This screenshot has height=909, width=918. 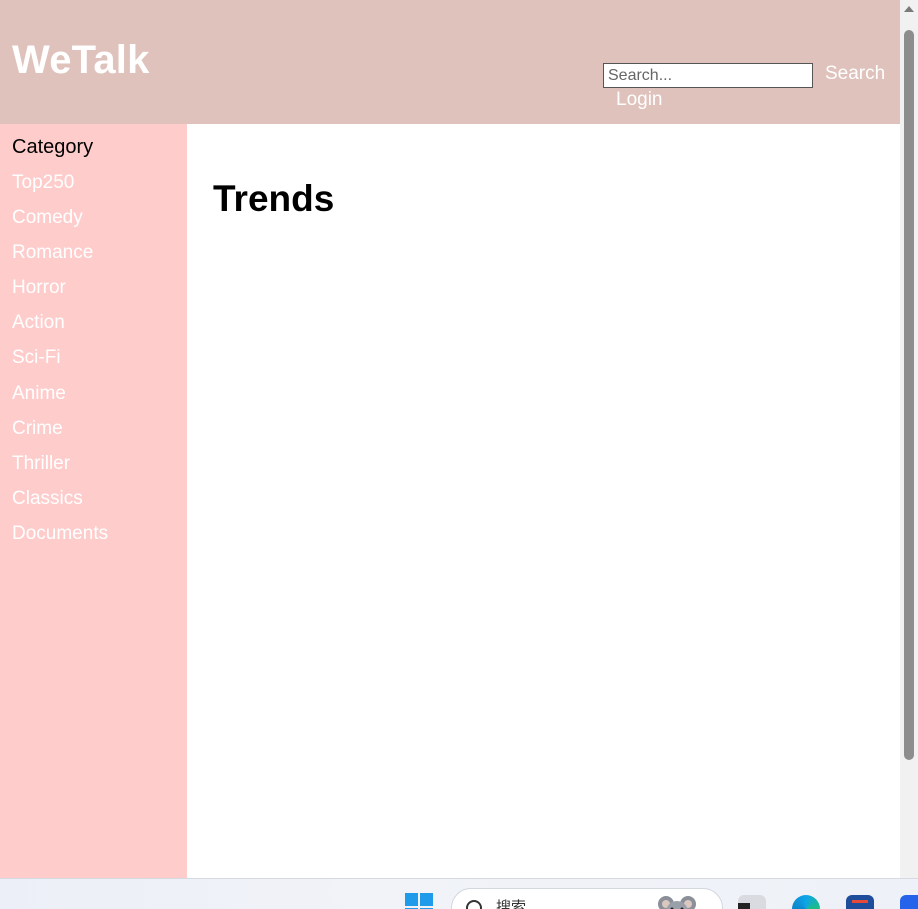 What do you see at coordinates (708, 75) in the screenshot?
I see `search-input` at bounding box center [708, 75].